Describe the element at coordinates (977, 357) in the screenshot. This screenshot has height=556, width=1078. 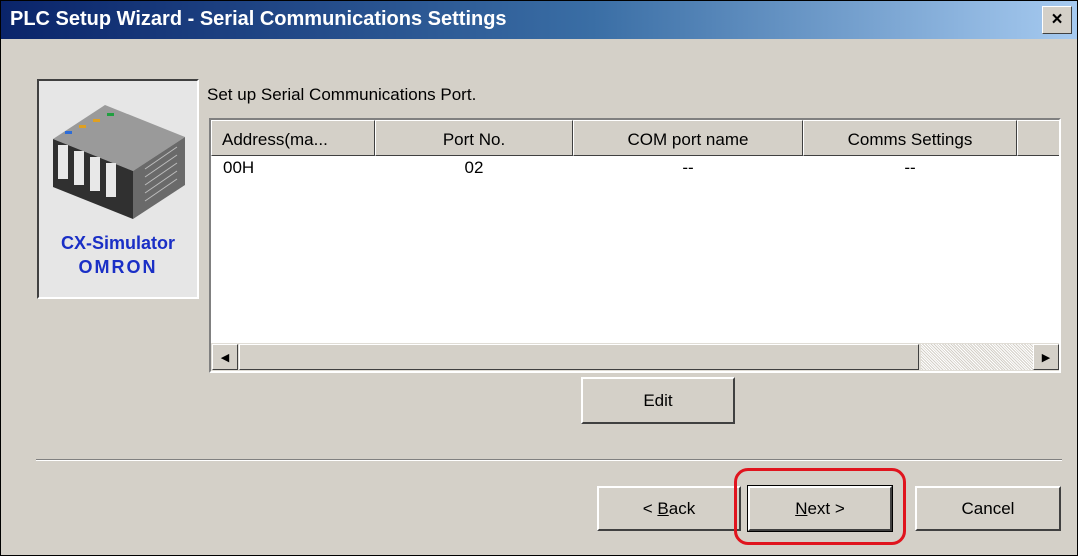
I see `scroll-track` at that location.